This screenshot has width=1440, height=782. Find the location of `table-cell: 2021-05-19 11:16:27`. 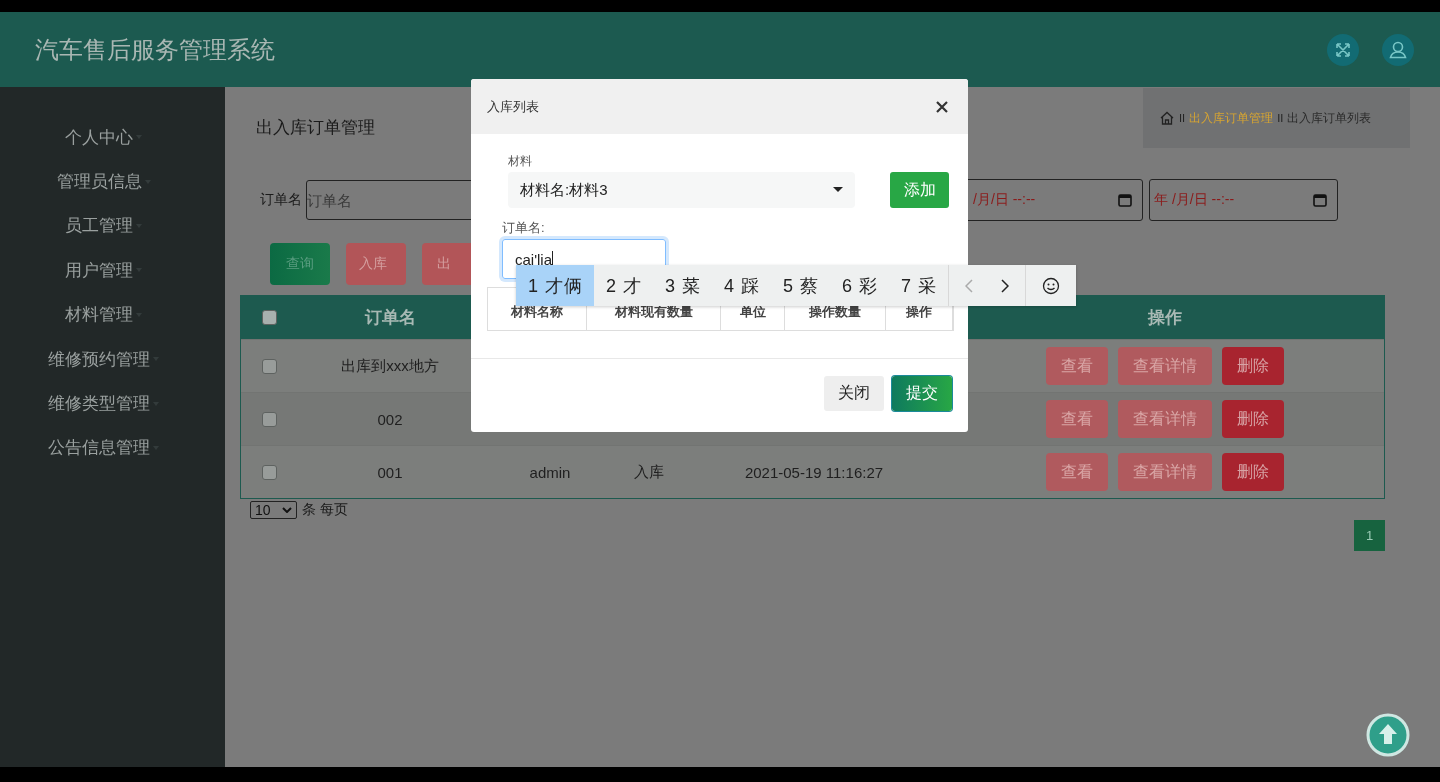

table-cell: 2021-05-19 11:16:27 is located at coordinates (814, 472).